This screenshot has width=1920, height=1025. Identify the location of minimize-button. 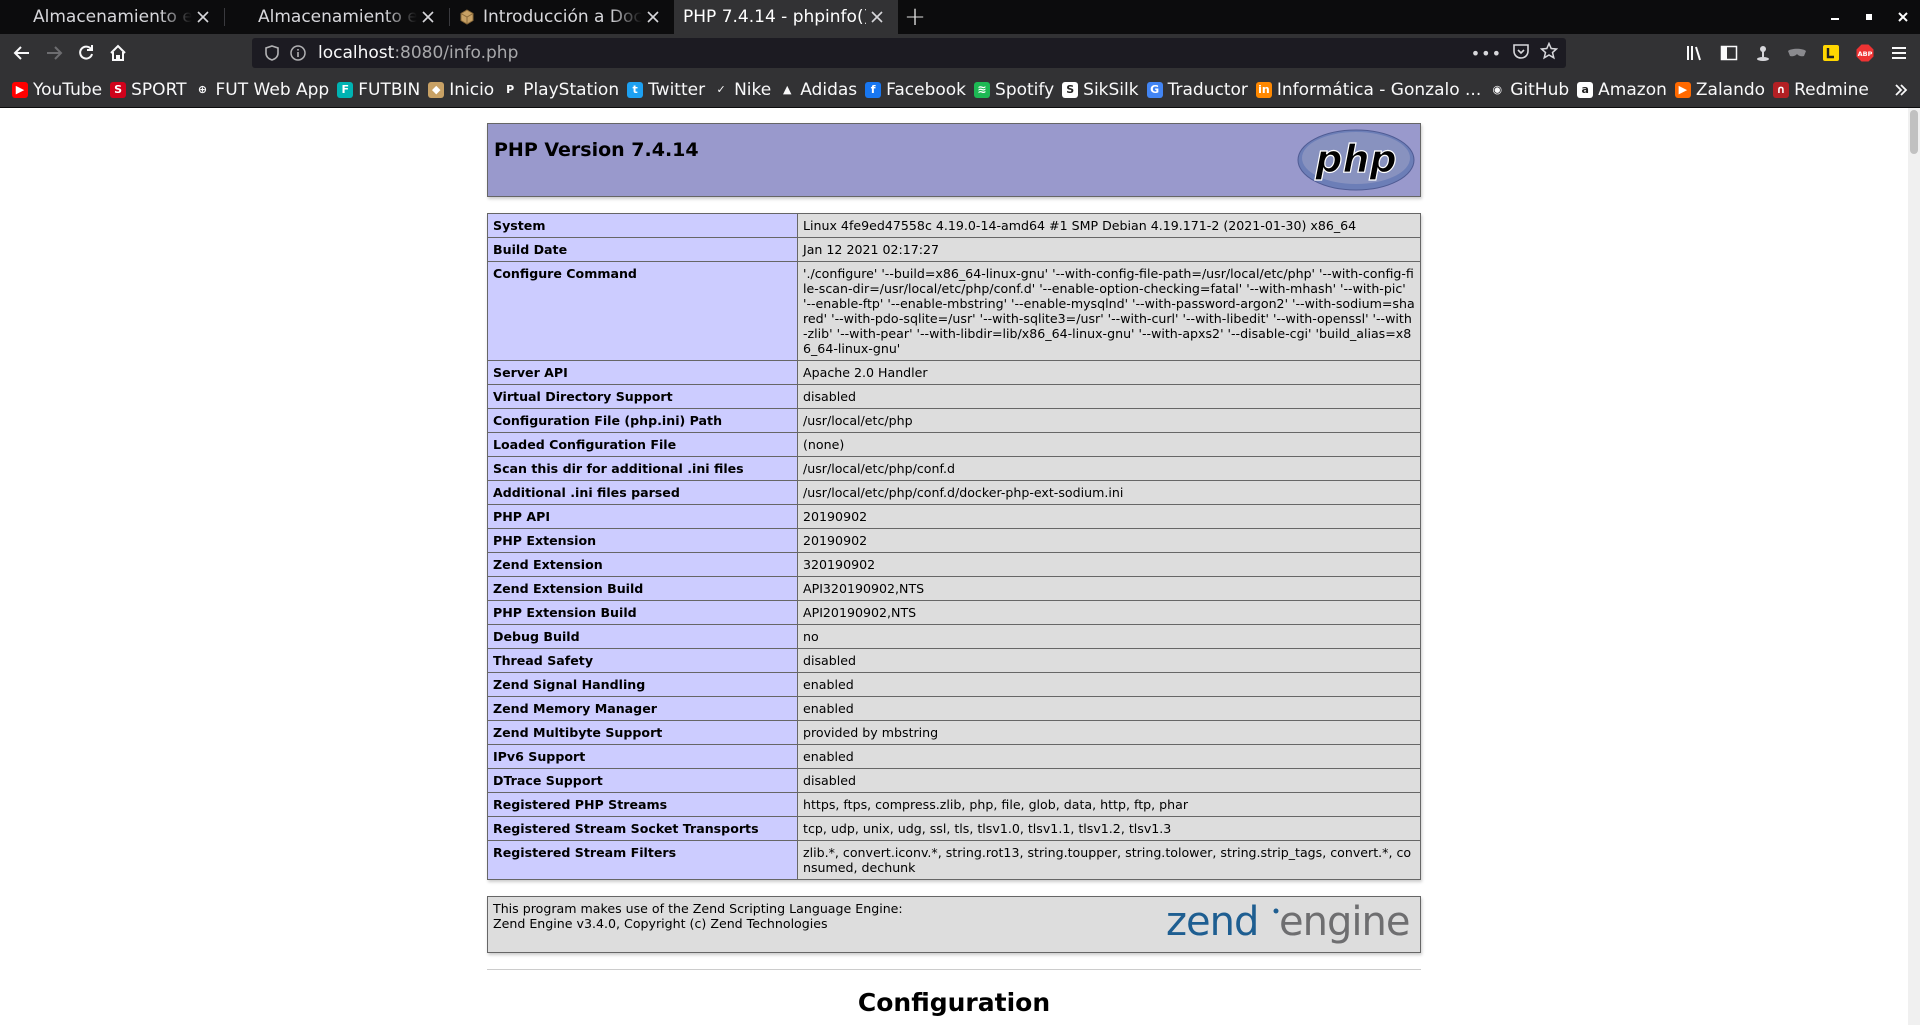
(1835, 17).